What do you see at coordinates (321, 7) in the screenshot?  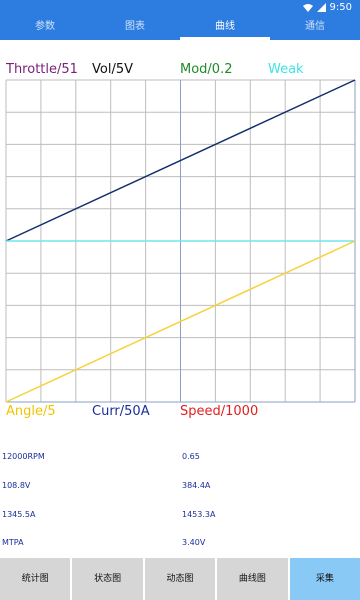 I see `signal-icon` at bounding box center [321, 7].